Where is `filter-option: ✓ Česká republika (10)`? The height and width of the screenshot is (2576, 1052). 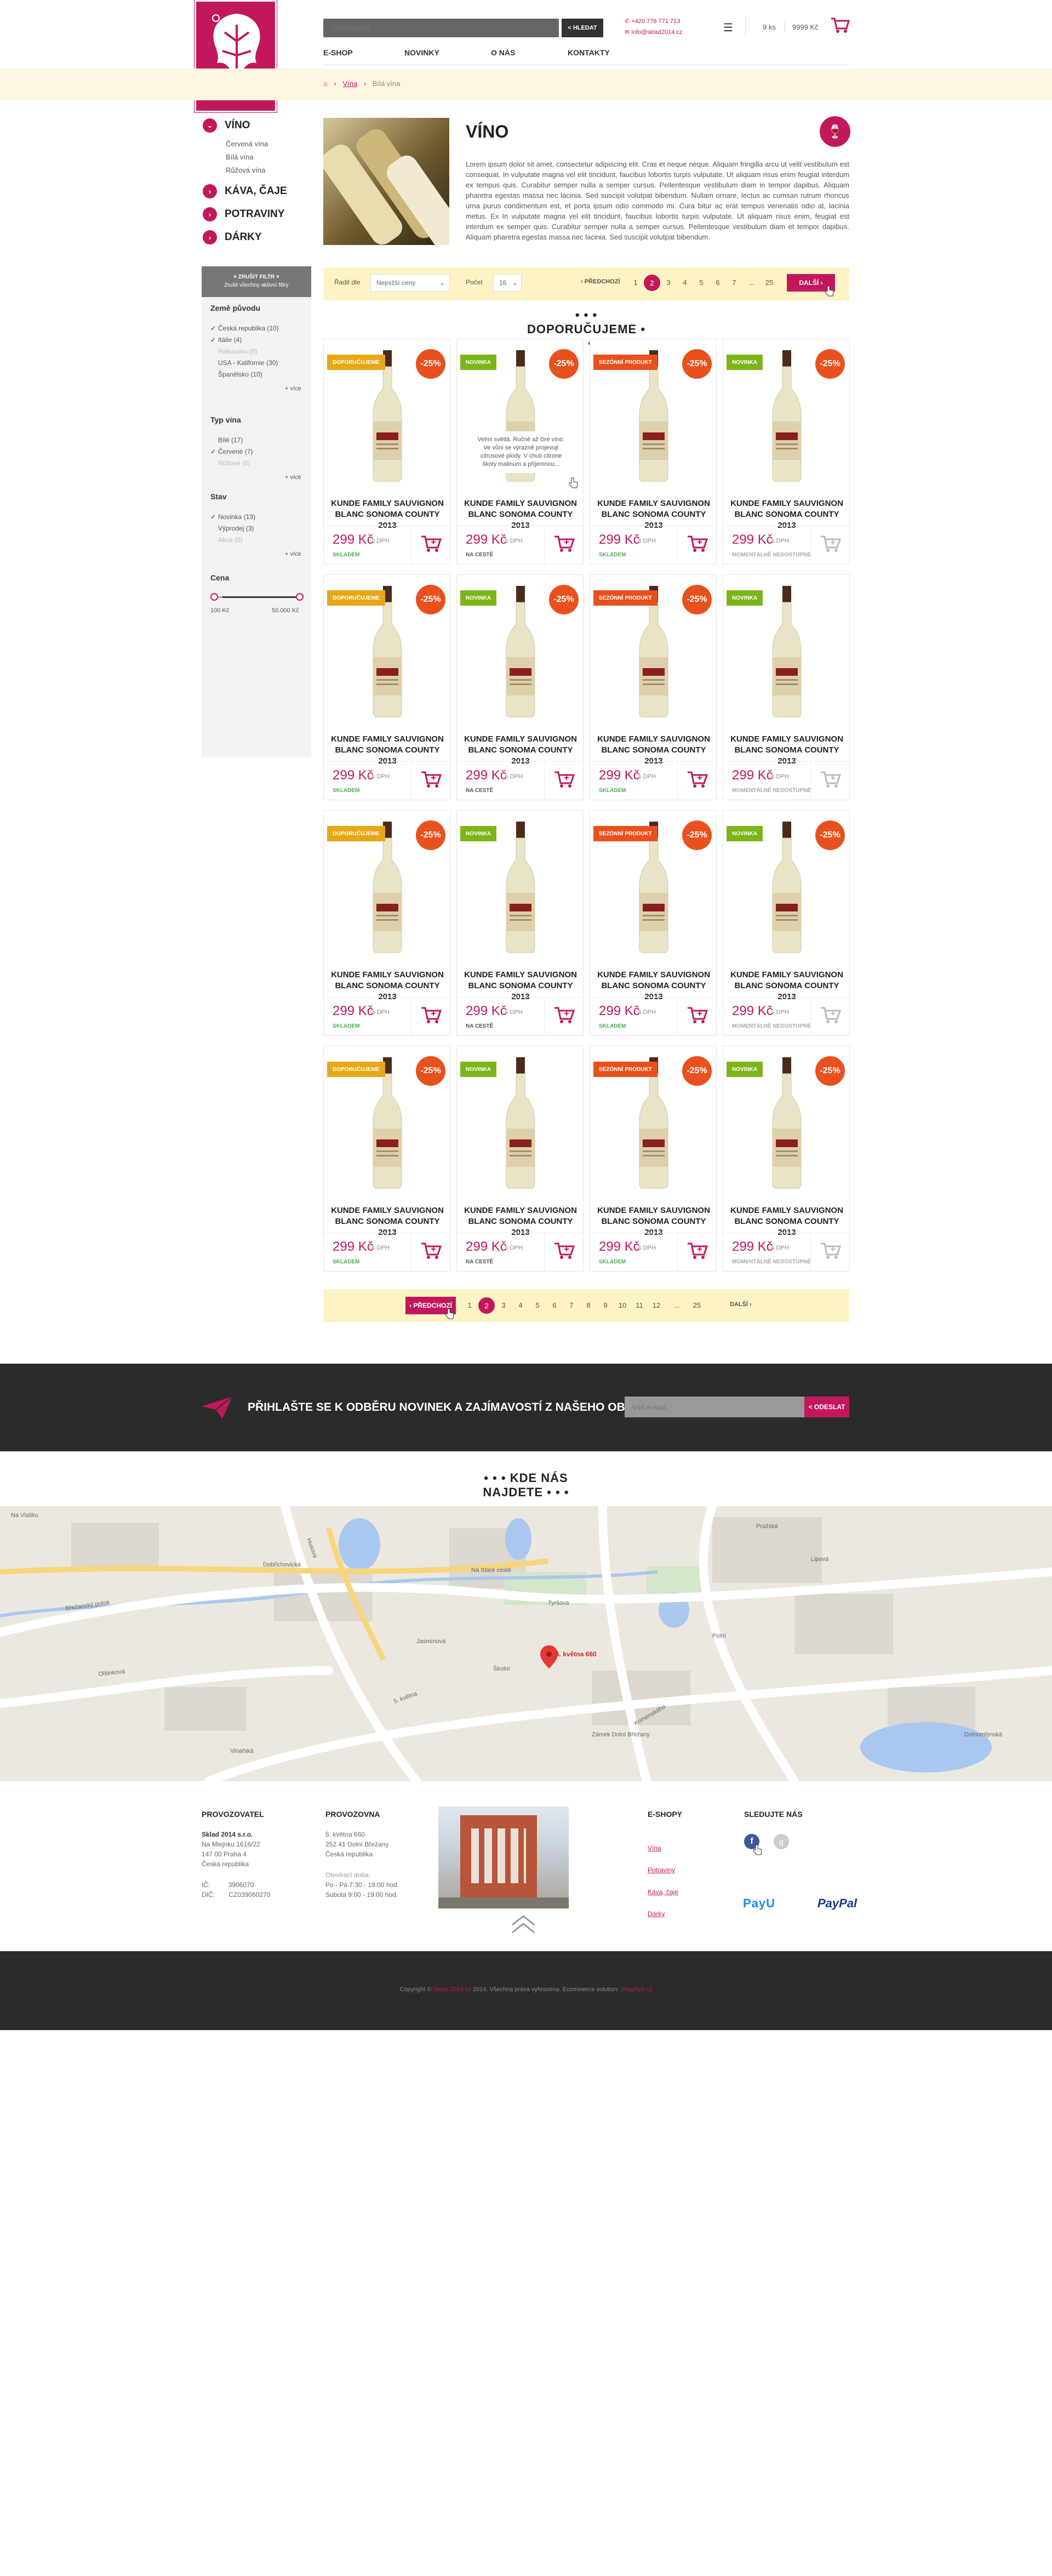
filter-option: ✓ Česká republika (10) is located at coordinates (245, 328).